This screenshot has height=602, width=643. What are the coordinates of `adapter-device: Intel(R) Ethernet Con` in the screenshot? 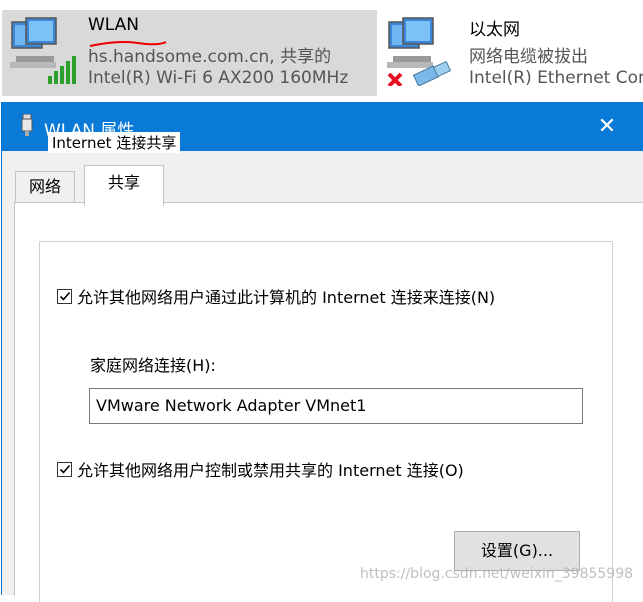 It's located at (556, 78).